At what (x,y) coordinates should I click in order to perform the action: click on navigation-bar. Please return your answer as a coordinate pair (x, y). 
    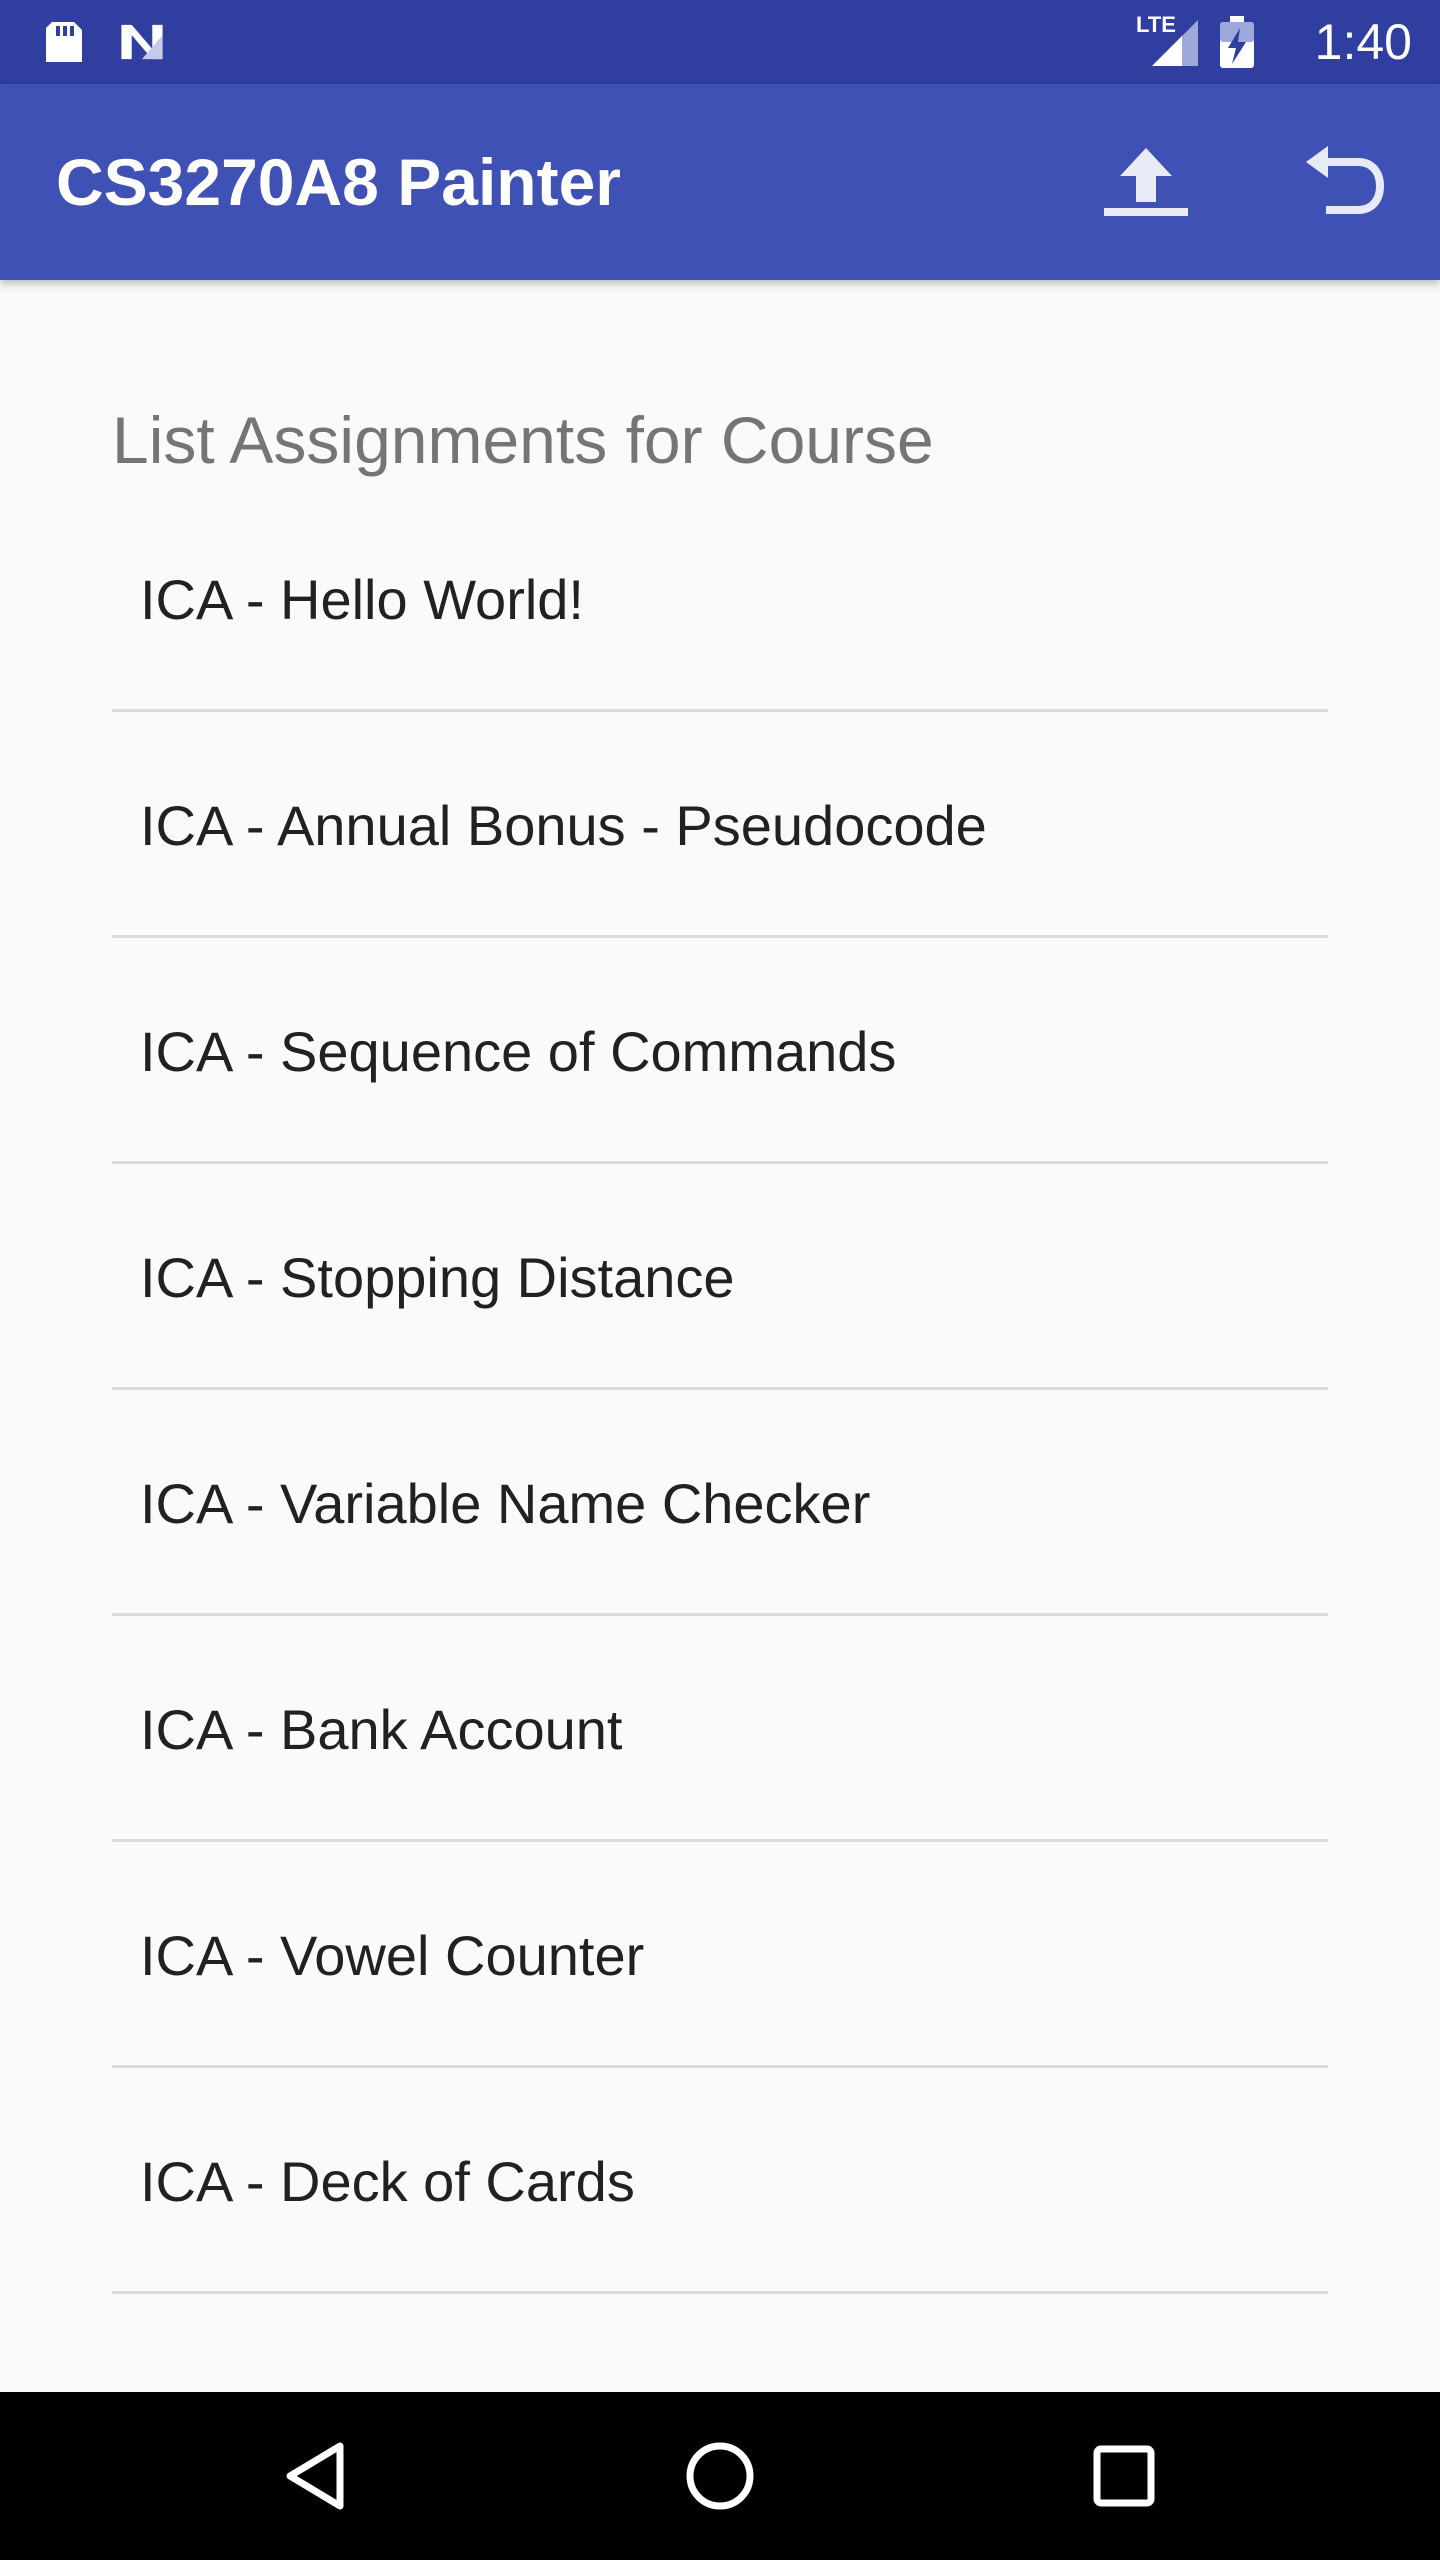
    Looking at the image, I should click on (720, 2476).